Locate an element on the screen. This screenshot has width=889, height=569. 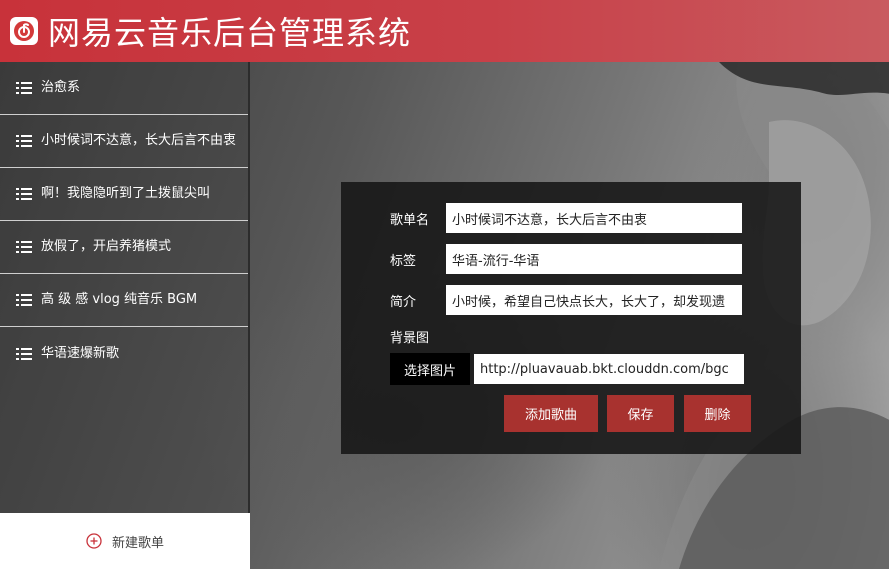
desc-row: 简介 小时候，希望自己快点长大，长大了，却发现遗 is located at coordinates (566, 300).